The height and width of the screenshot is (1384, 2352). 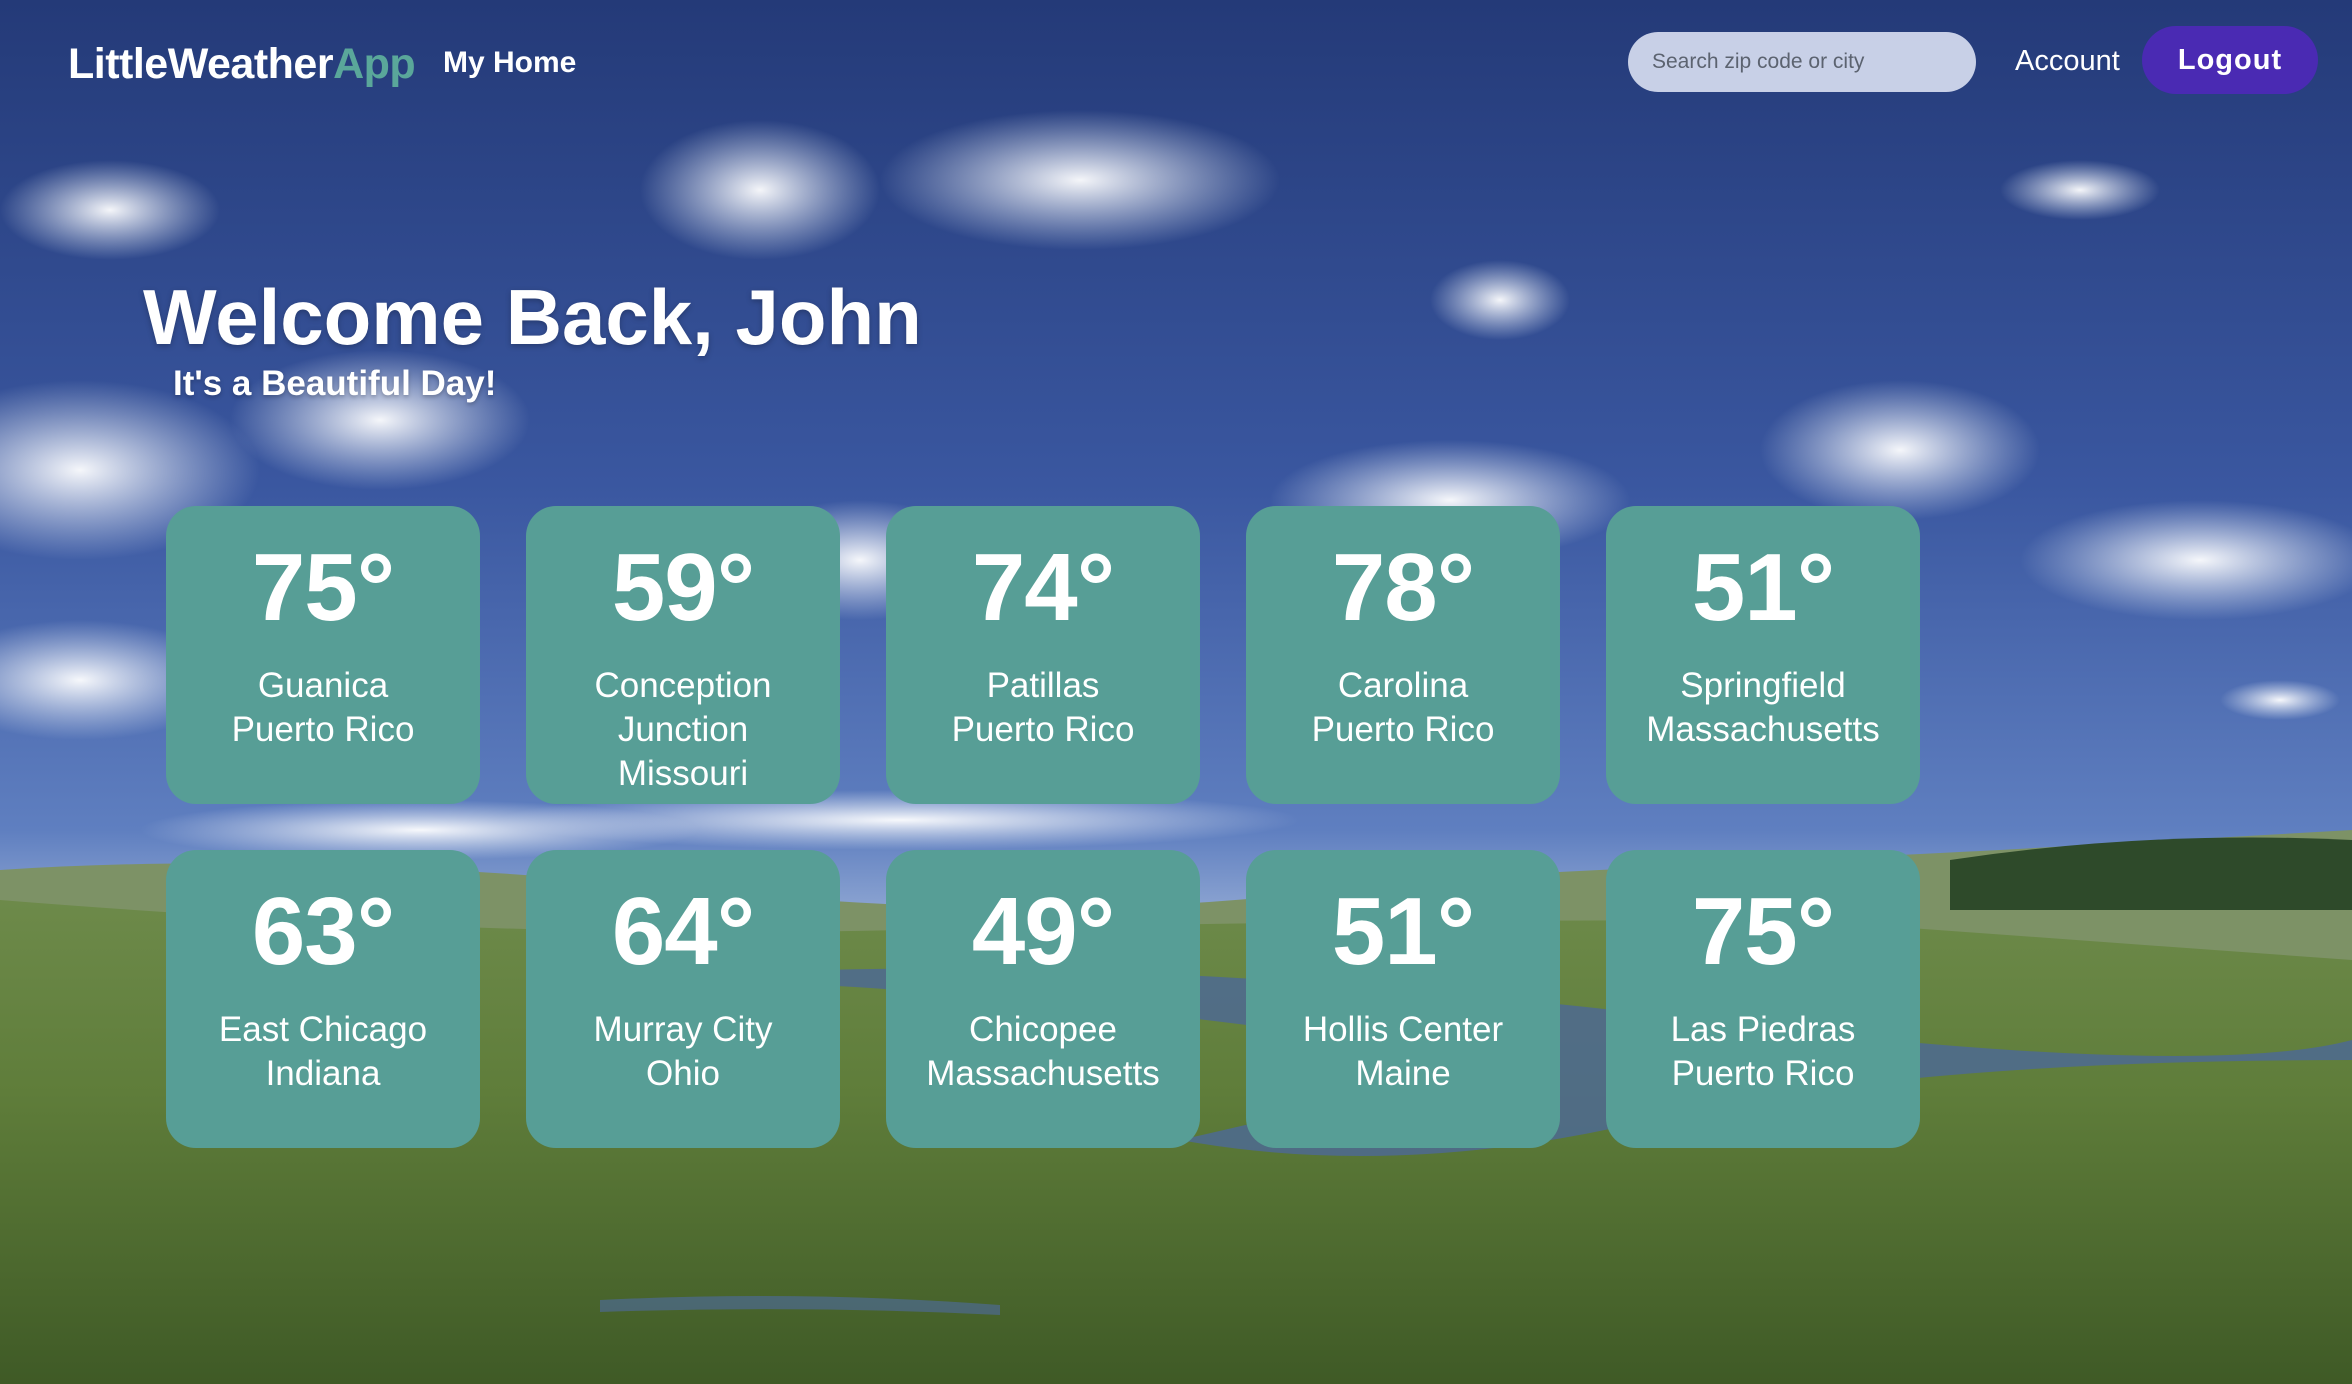 What do you see at coordinates (374, 63) in the screenshot?
I see `brand-name-accent: App` at bounding box center [374, 63].